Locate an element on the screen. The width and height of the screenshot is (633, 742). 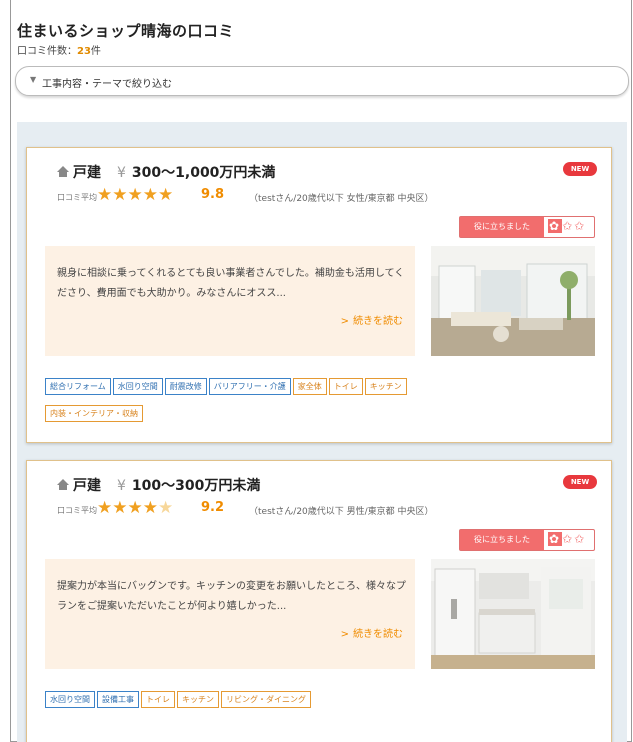
page-title: 住まいるショップ晴海の口コミ is located at coordinates (126, 31).